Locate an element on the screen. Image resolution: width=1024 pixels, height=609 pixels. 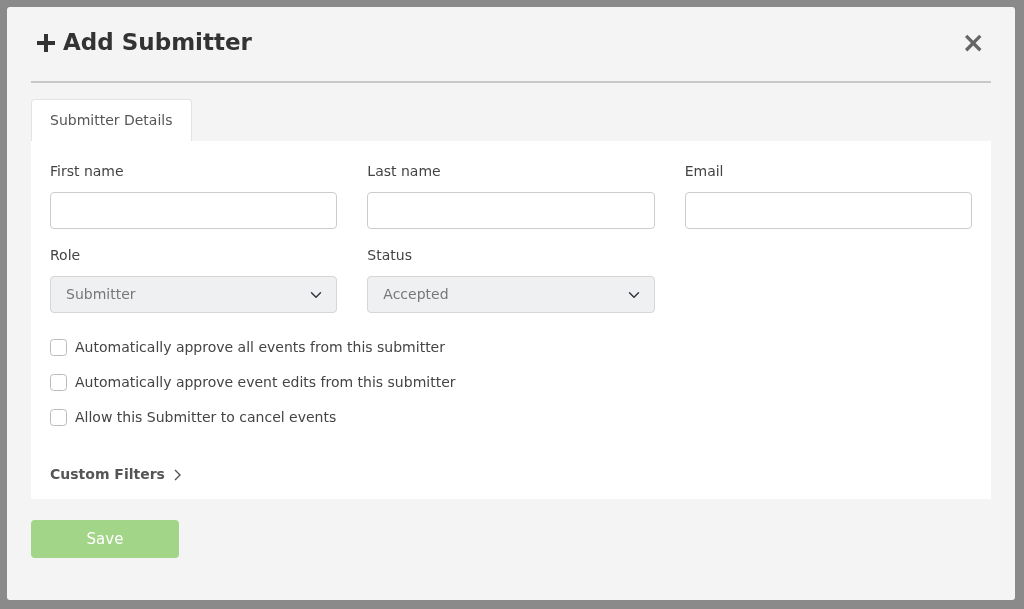
custom-filters-toggle: Custom Filters is located at coordinates (107, 474).